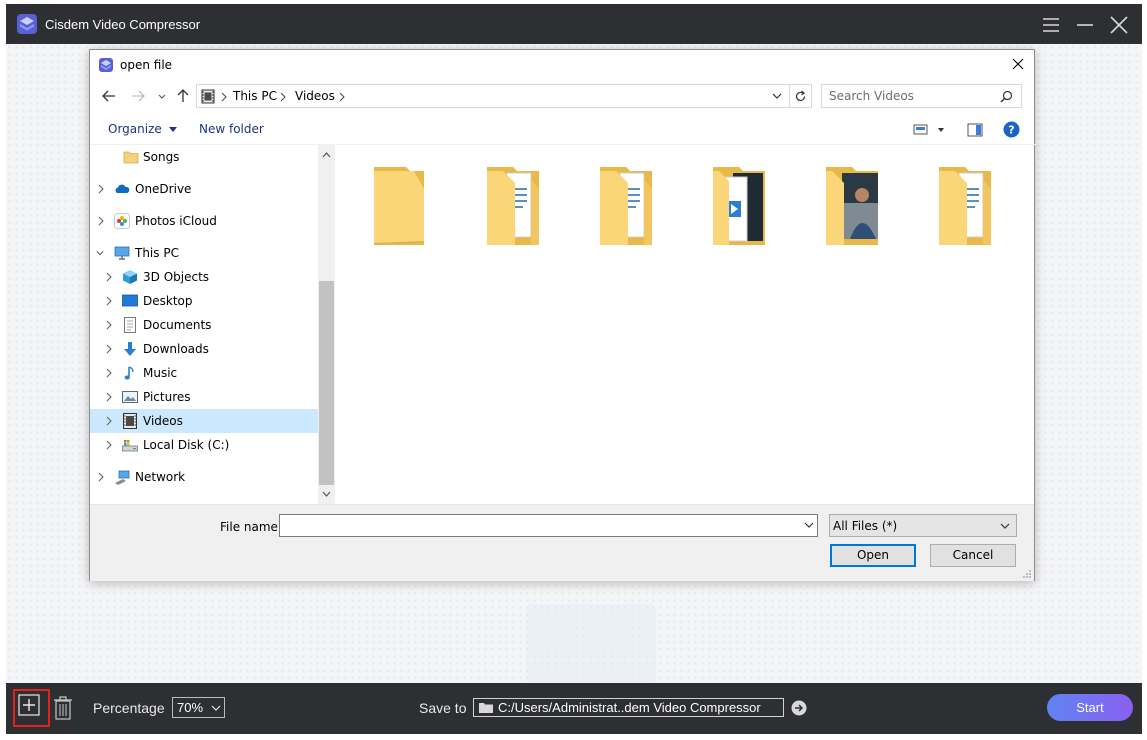 The image size is (1147, 740). What do you see at coordinates (130, 325) in the screenshot?
I see `documents-icon` at bounding box center [130, 325].